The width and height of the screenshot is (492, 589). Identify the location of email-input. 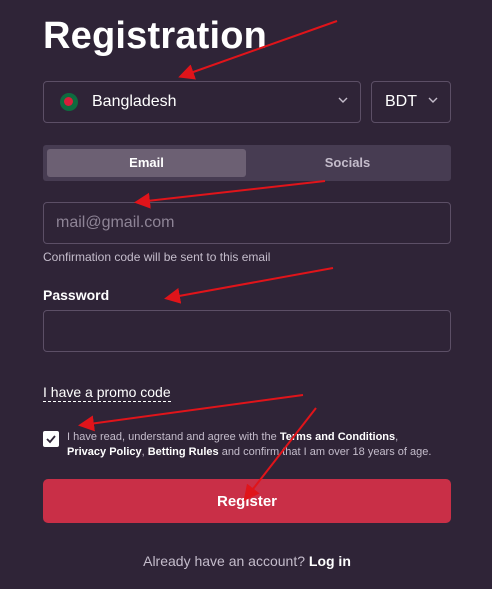
(247, 223).